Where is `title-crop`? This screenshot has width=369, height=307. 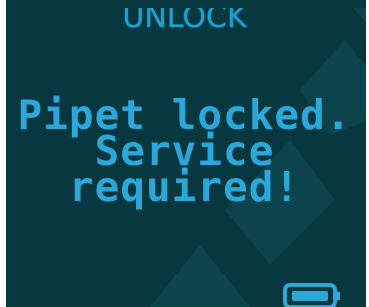 title-crop is located at coordinates (184, 4).